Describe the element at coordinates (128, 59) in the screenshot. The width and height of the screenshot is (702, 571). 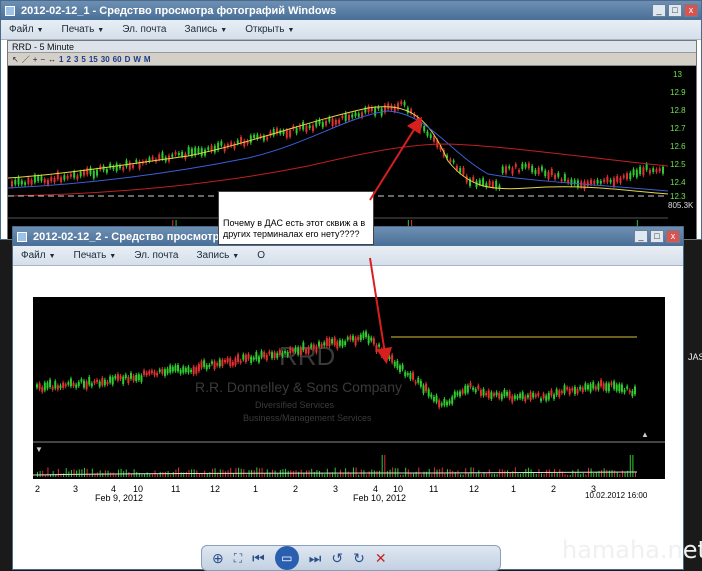
I see `period-d: D` at that location.